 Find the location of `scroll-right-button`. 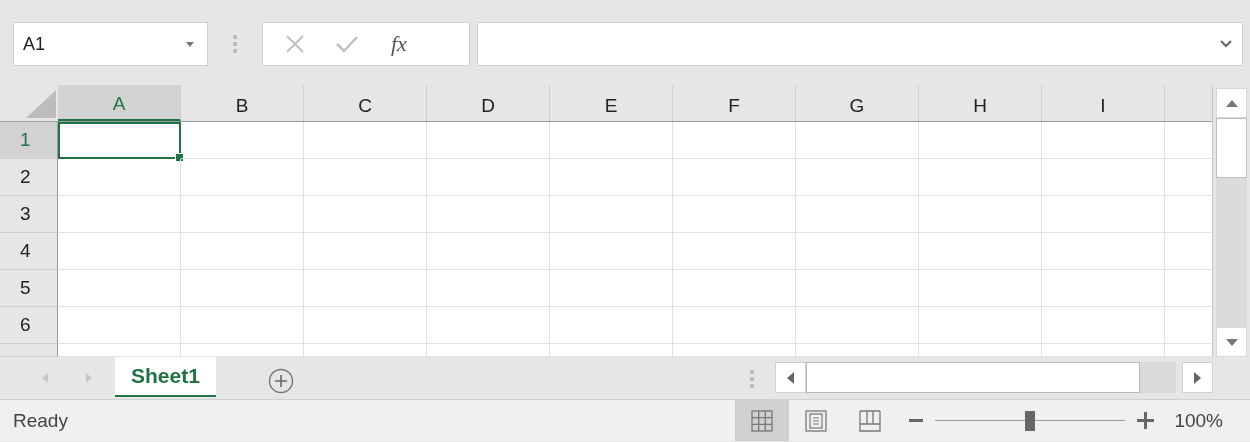

scroll-right-button is located at coordinates (1197, 377).